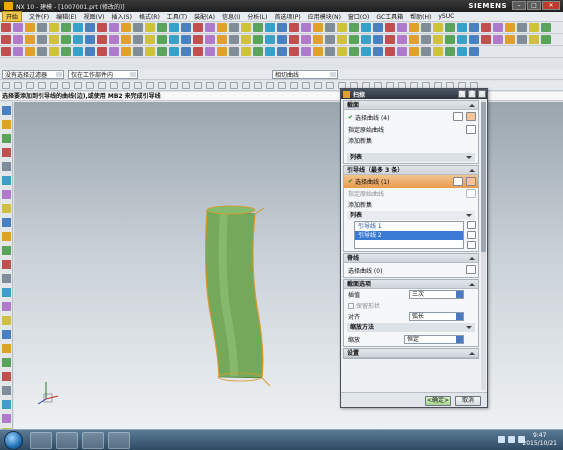 This screenshot has width=563, height=450. Describe the element at coordinates (411, 181) in the screenshot. I see `guide-select-curve-row: ✔ 选择曲线 (1)` at that location.